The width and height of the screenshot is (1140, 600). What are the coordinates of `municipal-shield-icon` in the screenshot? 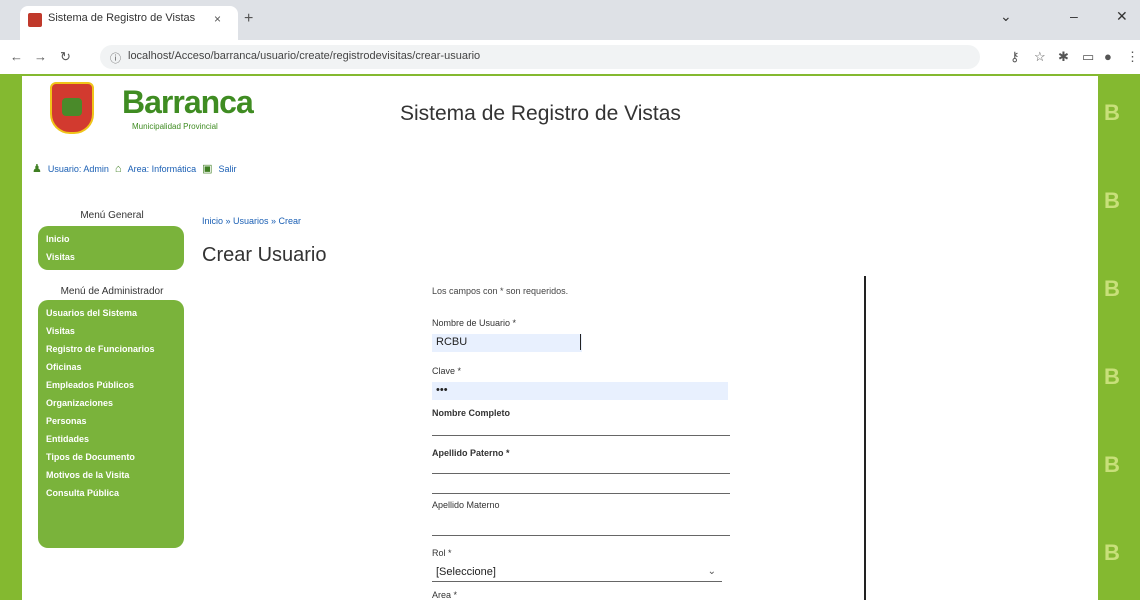 It's located at (72, 108).